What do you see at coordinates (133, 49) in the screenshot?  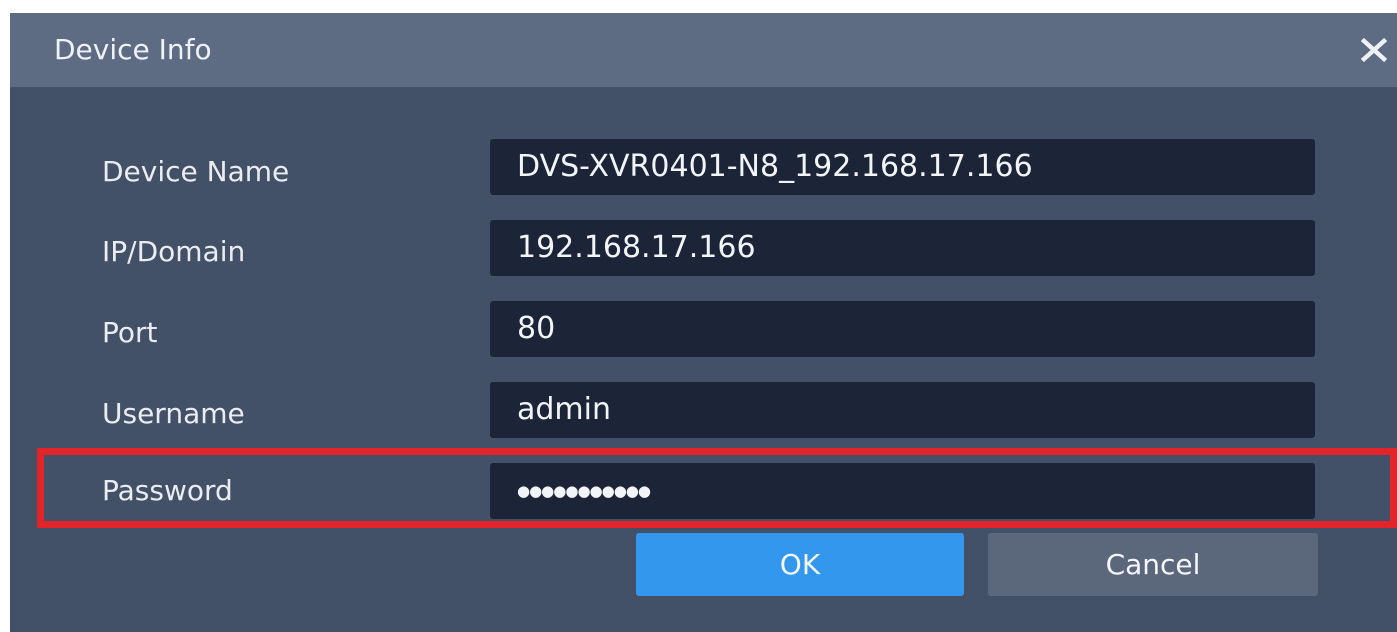 I see `dialog-title: Device Info` at bounding box center [133, 49].